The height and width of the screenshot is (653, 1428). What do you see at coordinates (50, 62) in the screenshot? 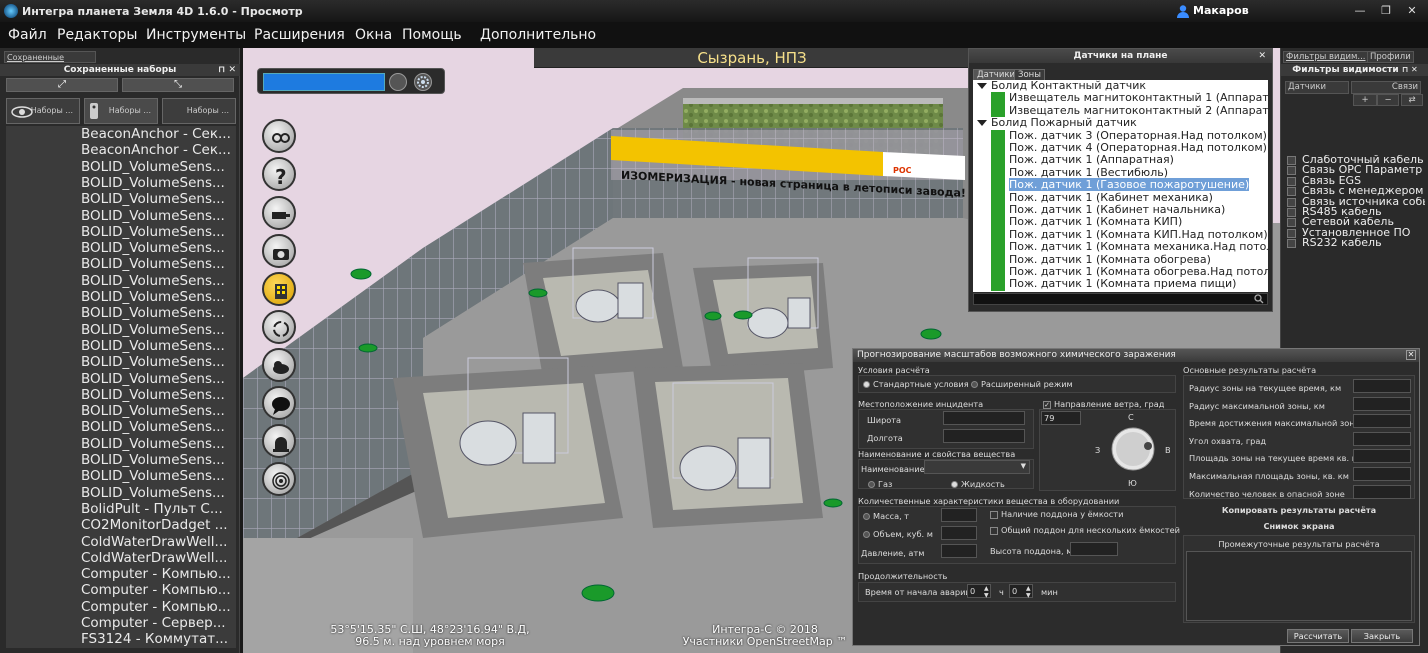
I see `saved-sets-tab: Сохраненные наборы` at bounding box center [50, 62].